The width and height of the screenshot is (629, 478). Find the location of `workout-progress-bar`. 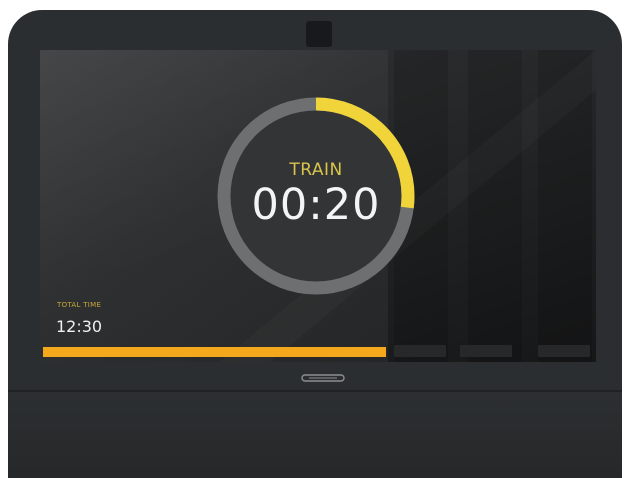

workout-progress-bar is located at coordinates (214, 352).